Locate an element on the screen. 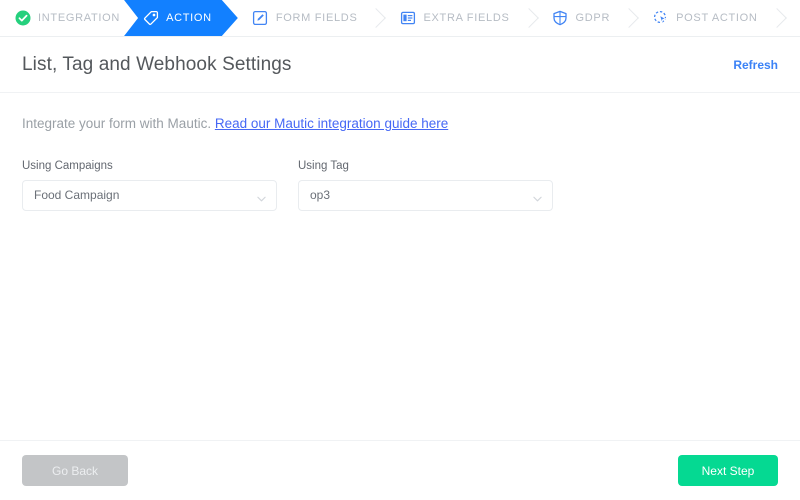 This screenshot has width=800, height=500. check-circle-icon is located at coordinates (22, 18).